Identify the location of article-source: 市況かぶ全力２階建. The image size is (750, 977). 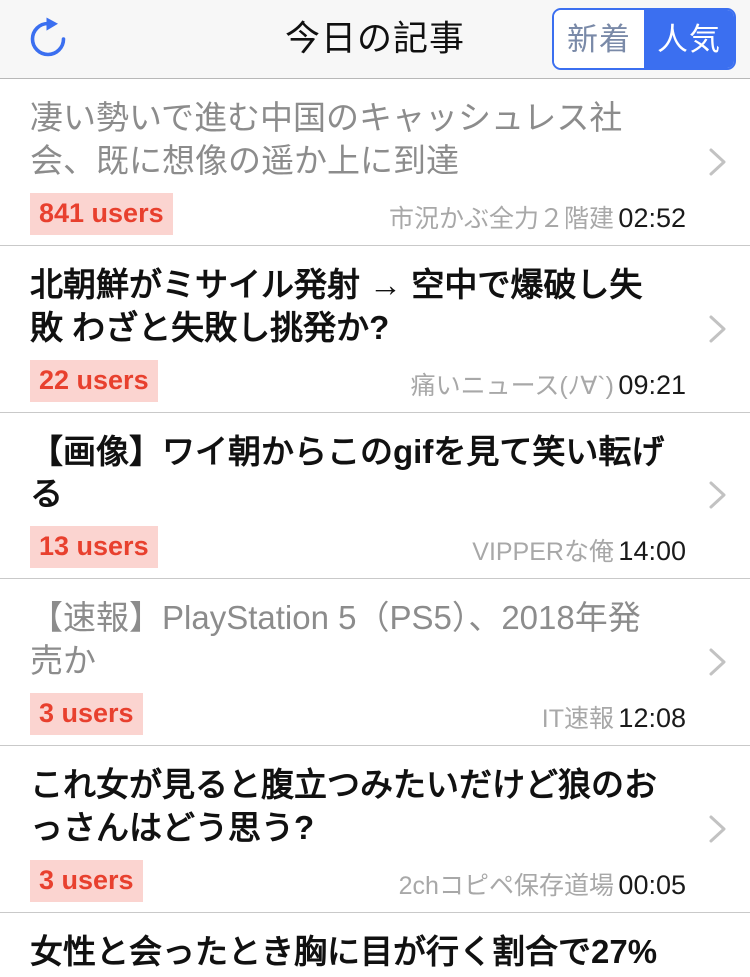
(501, 218).